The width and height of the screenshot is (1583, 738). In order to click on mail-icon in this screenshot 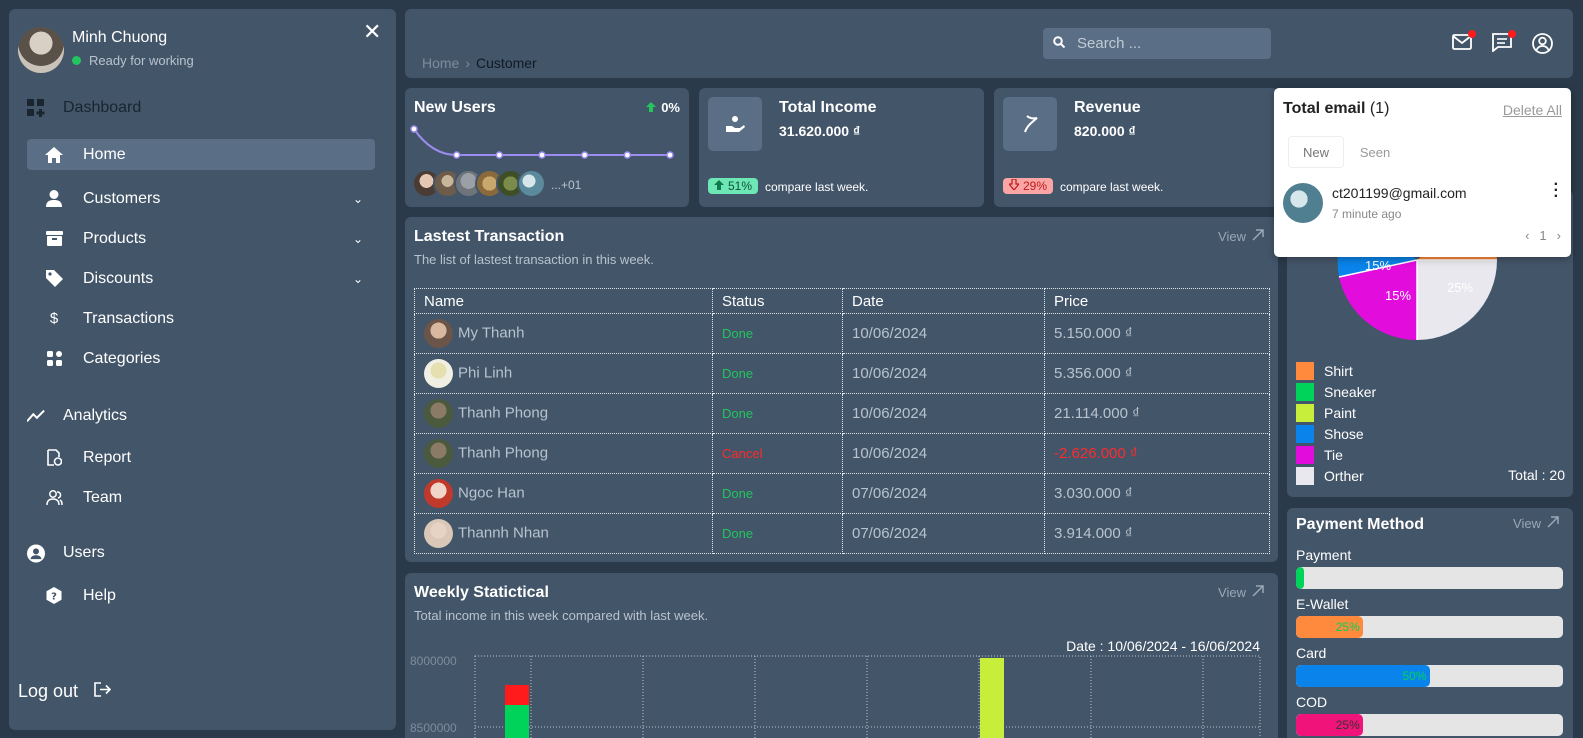, I will do `click(1464, 42)`.